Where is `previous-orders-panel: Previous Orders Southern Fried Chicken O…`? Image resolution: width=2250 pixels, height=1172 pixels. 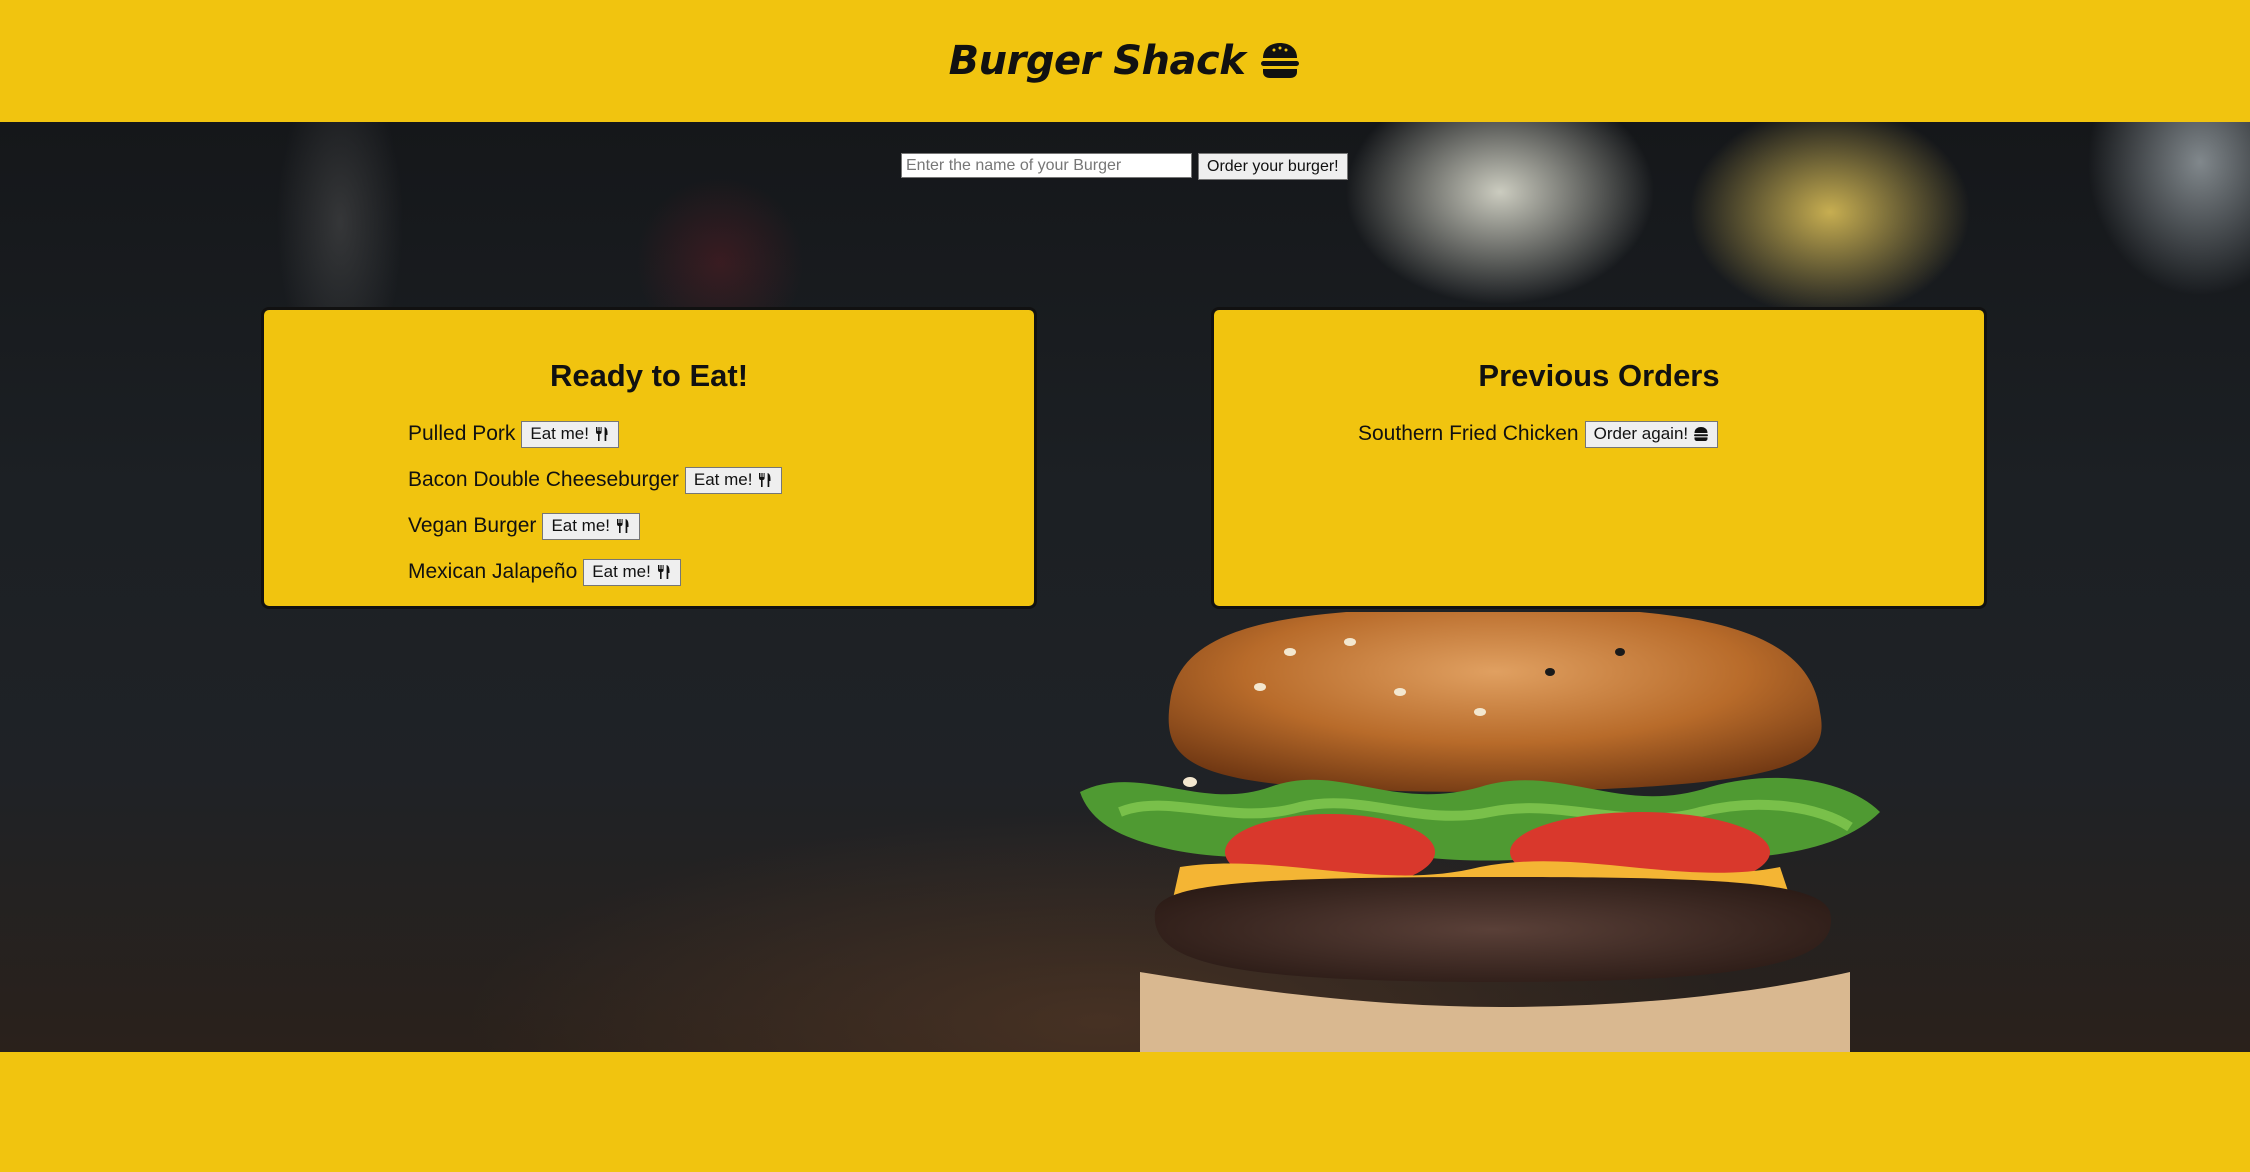
previous-orders-panel: Previous Orders Southern Fried Chicken O… is located at coordinates (1599, 458).